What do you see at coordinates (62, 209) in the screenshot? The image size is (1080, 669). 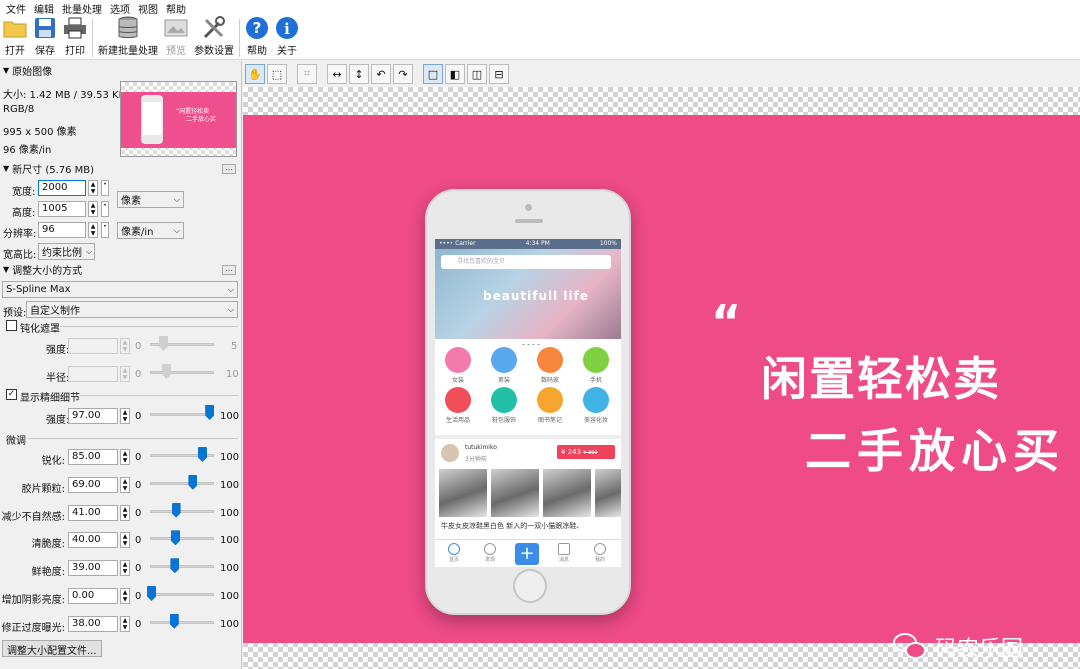 I see `height-input: 1005` at bounding box center [62, 209].